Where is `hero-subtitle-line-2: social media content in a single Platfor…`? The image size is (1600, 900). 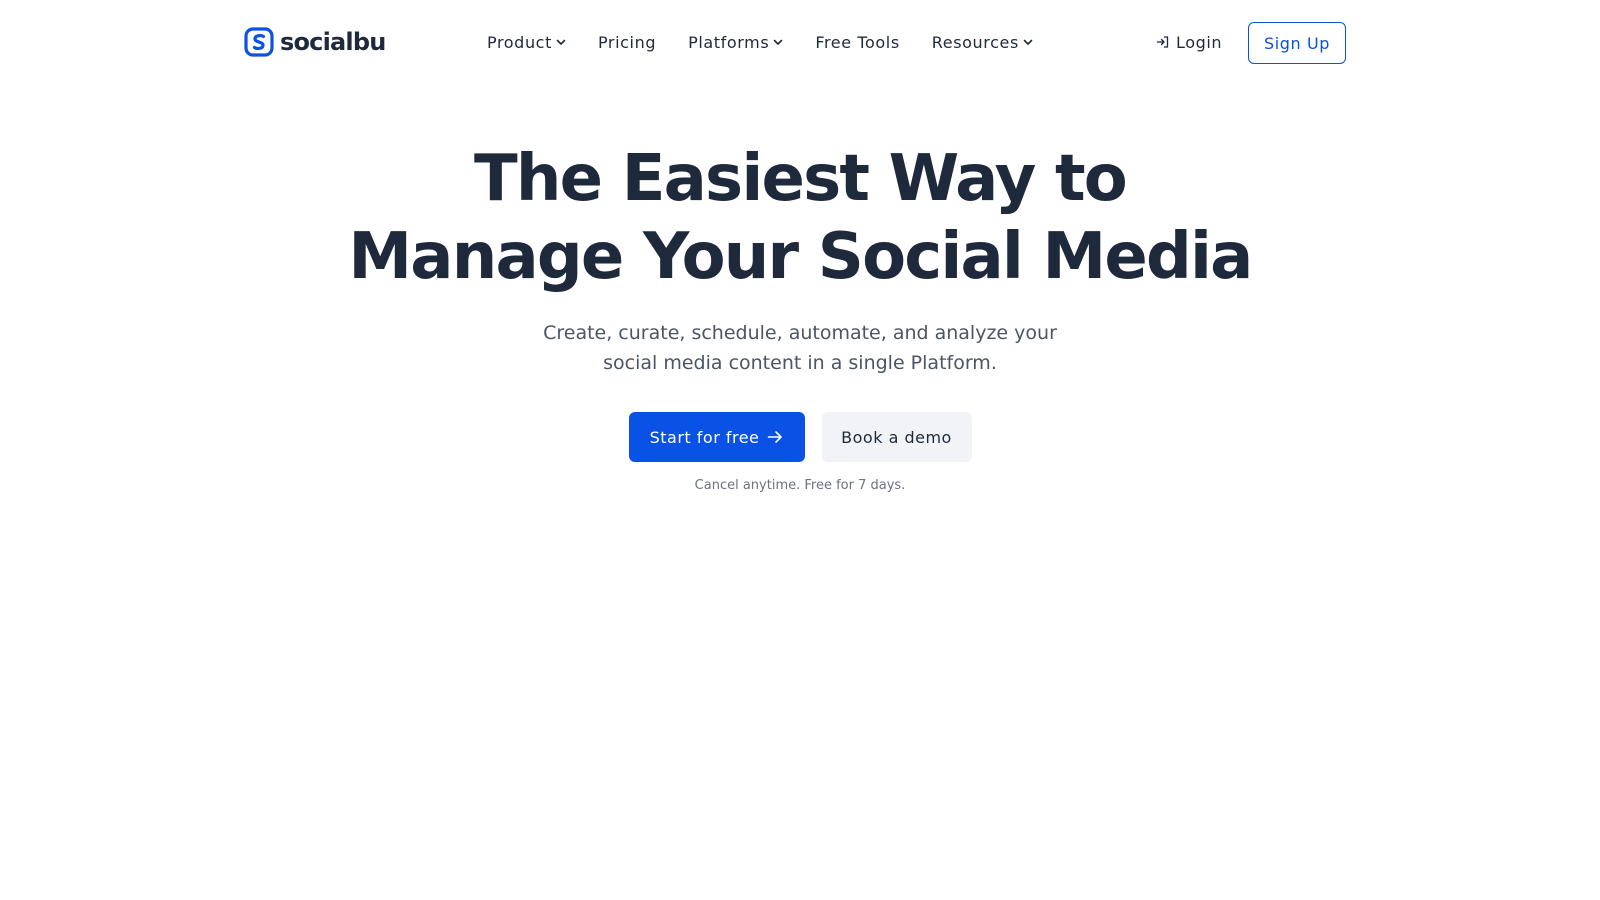 hero-subtitle-line-2: social media content in a single Platfor… is located at coordinates (800, 363).